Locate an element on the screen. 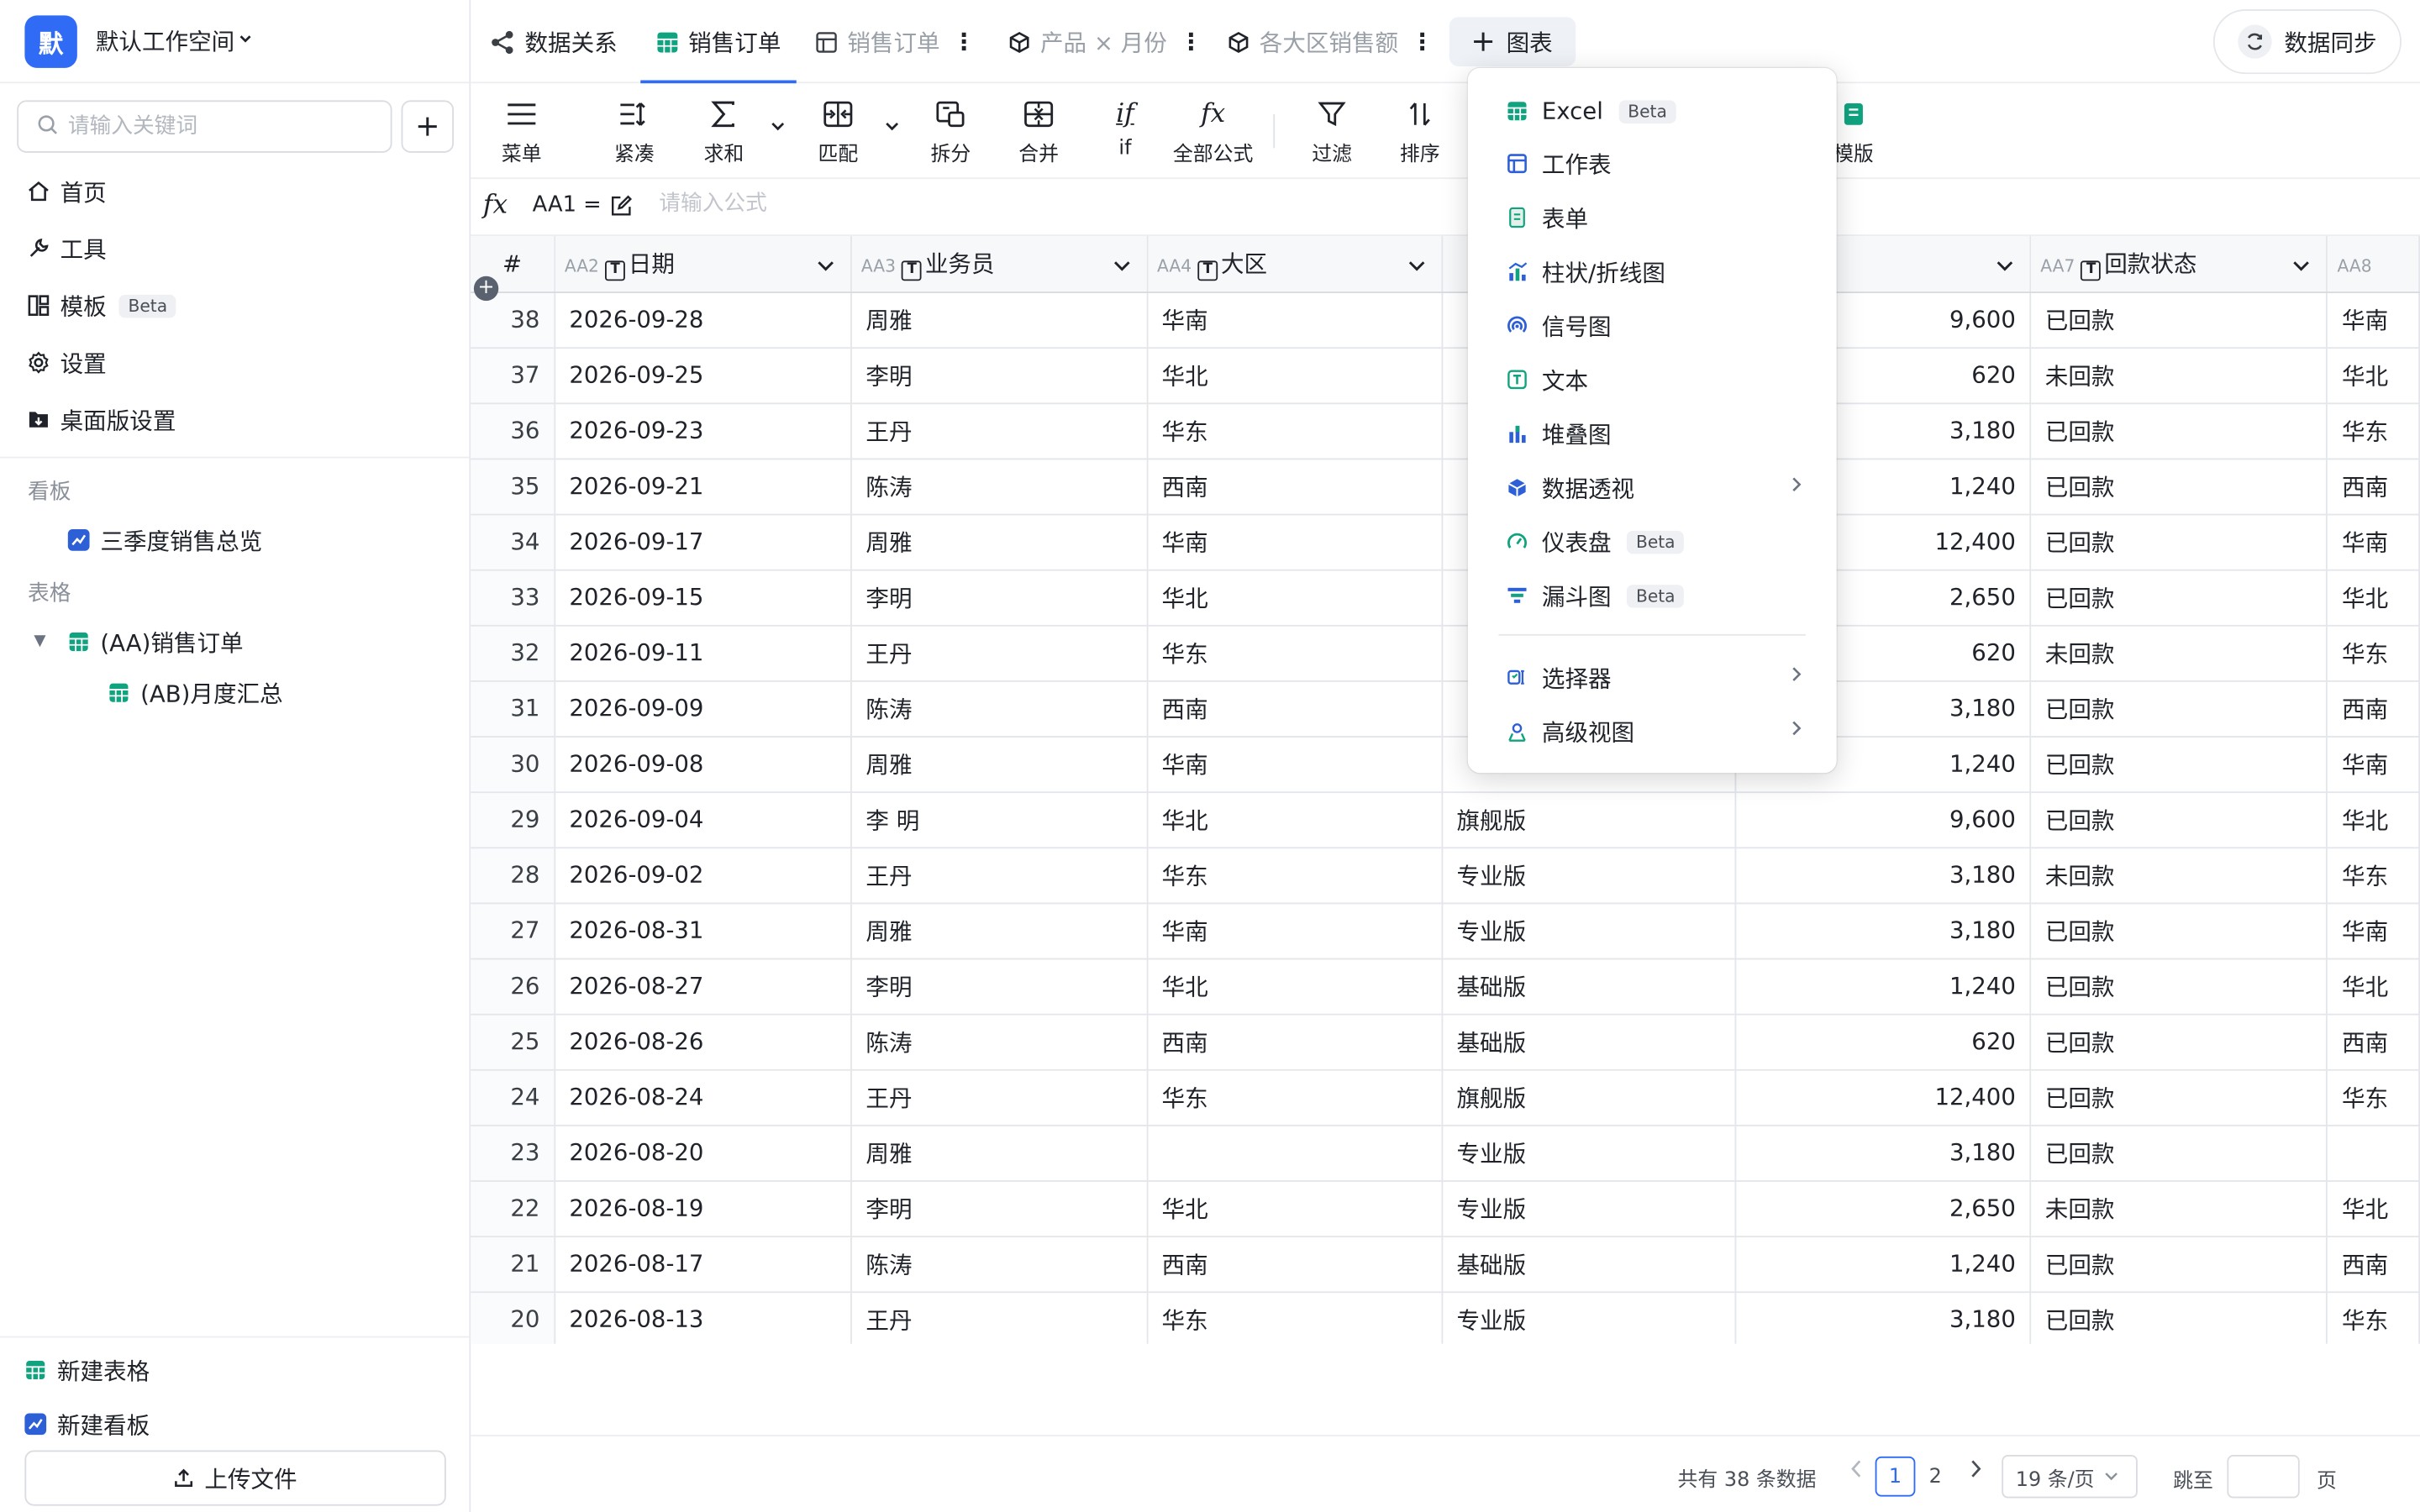  cell-amount: 12,400 is located at coordinates (1883, 1097).